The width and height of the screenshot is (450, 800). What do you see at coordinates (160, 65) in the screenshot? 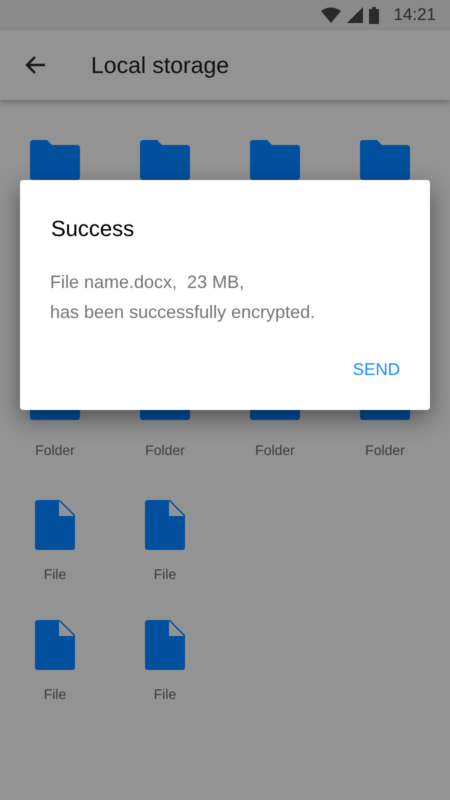
I see `screen-title: Local storage` at bounding box center [160, 65].